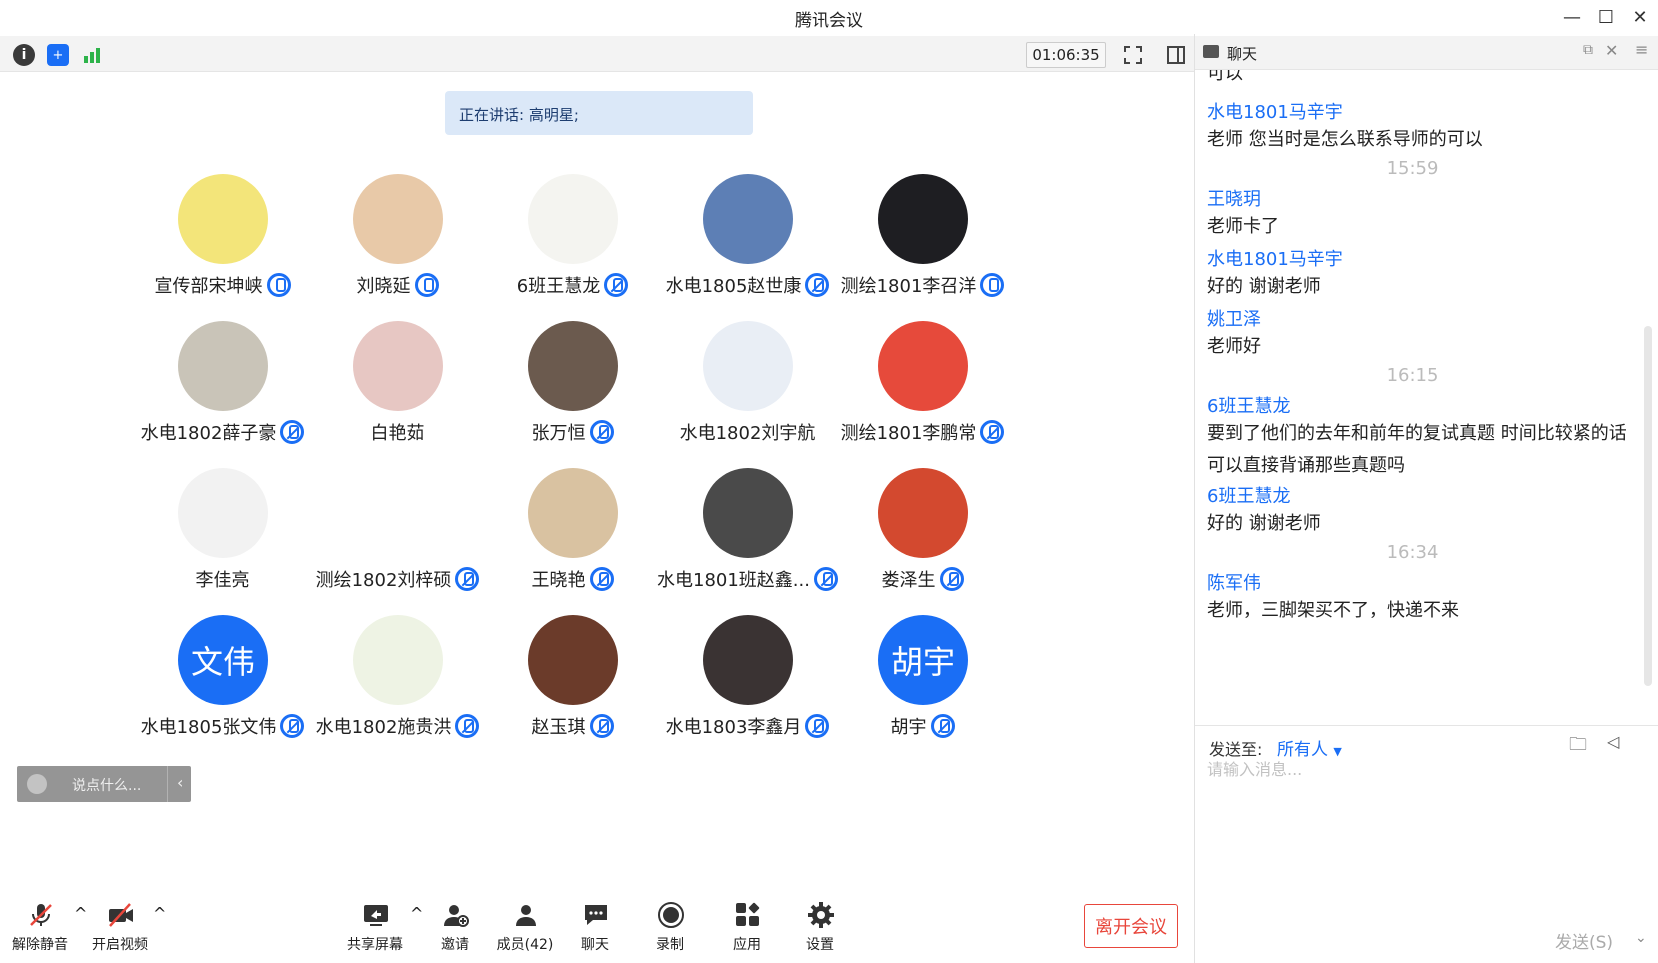 Image resolution: width=1658 pixels, height=963 pixels. What do you see at coordinates (670, 945) in the screenshot?
I see `record-label: 录制` at bounding box center [670, 945].